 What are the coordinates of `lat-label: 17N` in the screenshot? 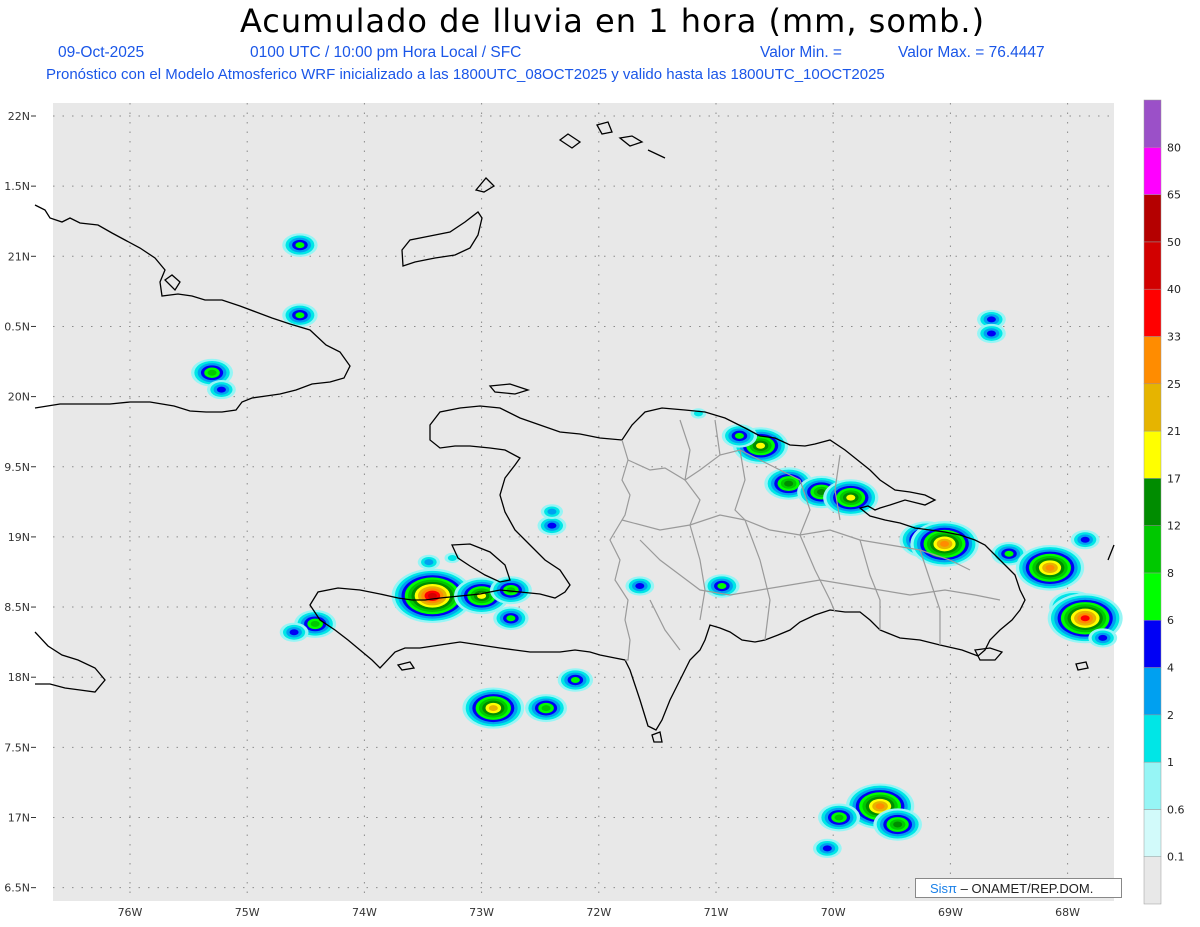 It's located at (19, 818).